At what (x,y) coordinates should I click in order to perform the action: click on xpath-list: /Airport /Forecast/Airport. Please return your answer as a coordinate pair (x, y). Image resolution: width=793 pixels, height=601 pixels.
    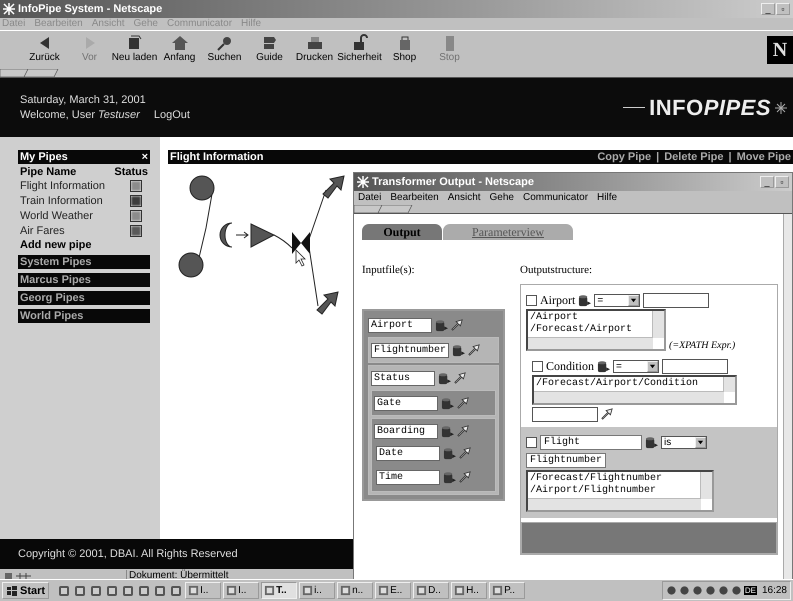
    Looking at the image, I should click on (596, 330).